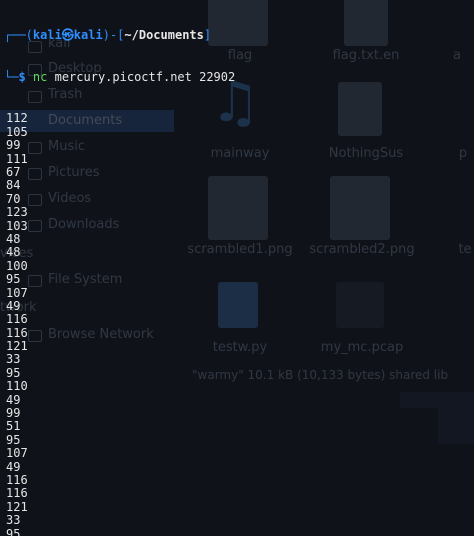 Image resolution: width=474 pixels, height=536 pixels. What do you see at coordinates (164, 34) in the screenshot?
I see `prompt-cwd: ~/Documents` at bounding box center [164, 34].